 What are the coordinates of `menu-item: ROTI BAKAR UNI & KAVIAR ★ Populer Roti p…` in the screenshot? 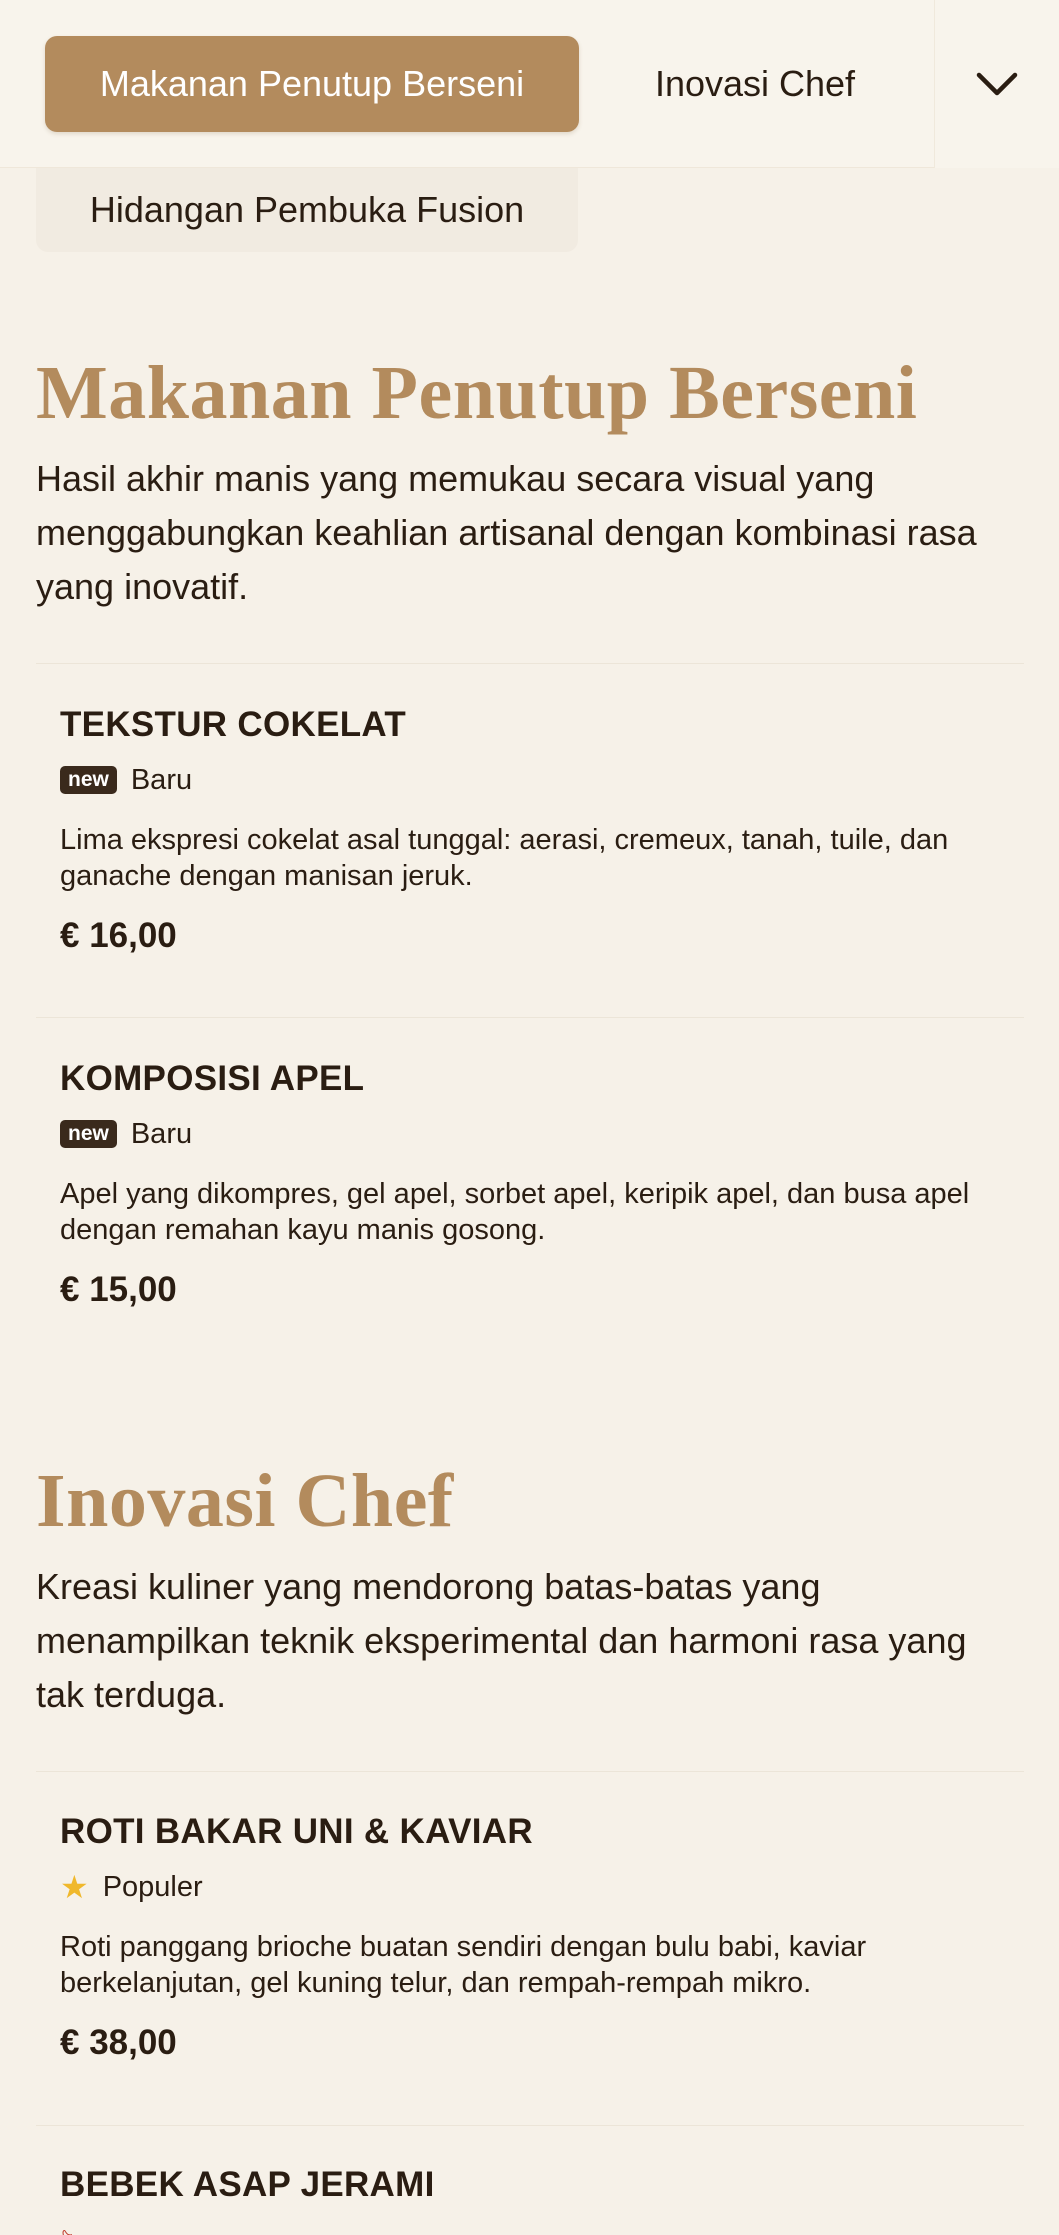 It's located at (535, 1935).